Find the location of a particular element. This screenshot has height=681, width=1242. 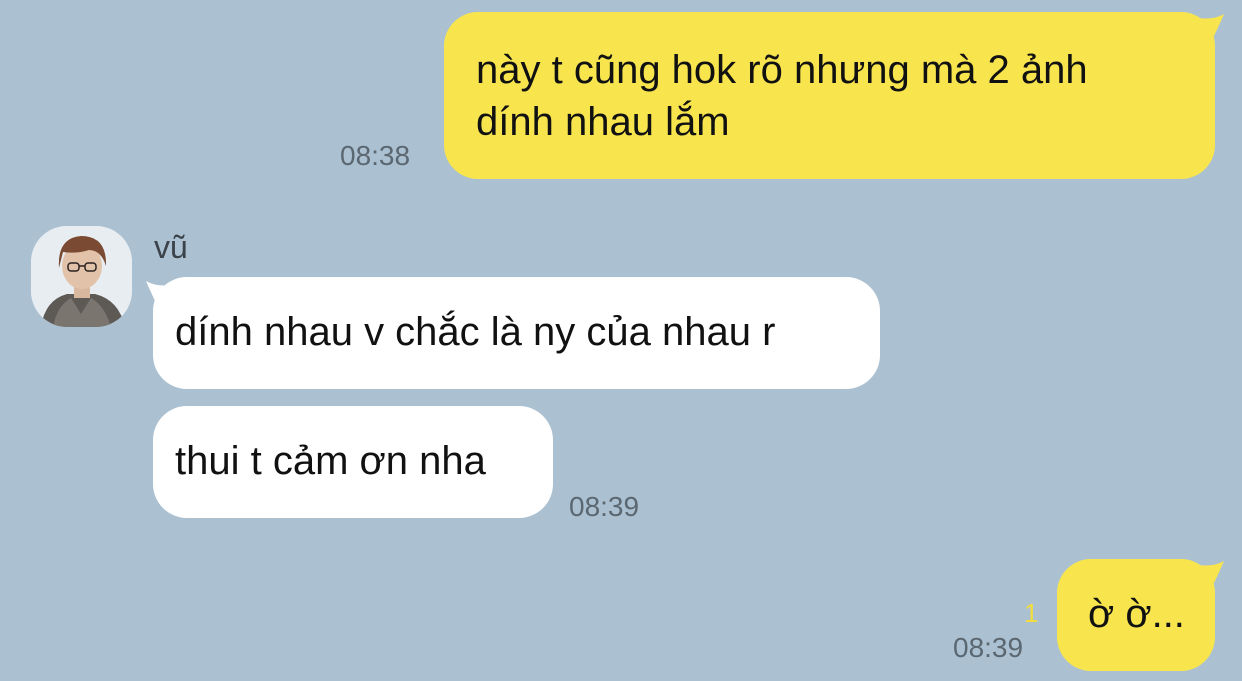

message-text-line: dính nhau v chắc là ny của nhau r is located at coordinates (475, 332).